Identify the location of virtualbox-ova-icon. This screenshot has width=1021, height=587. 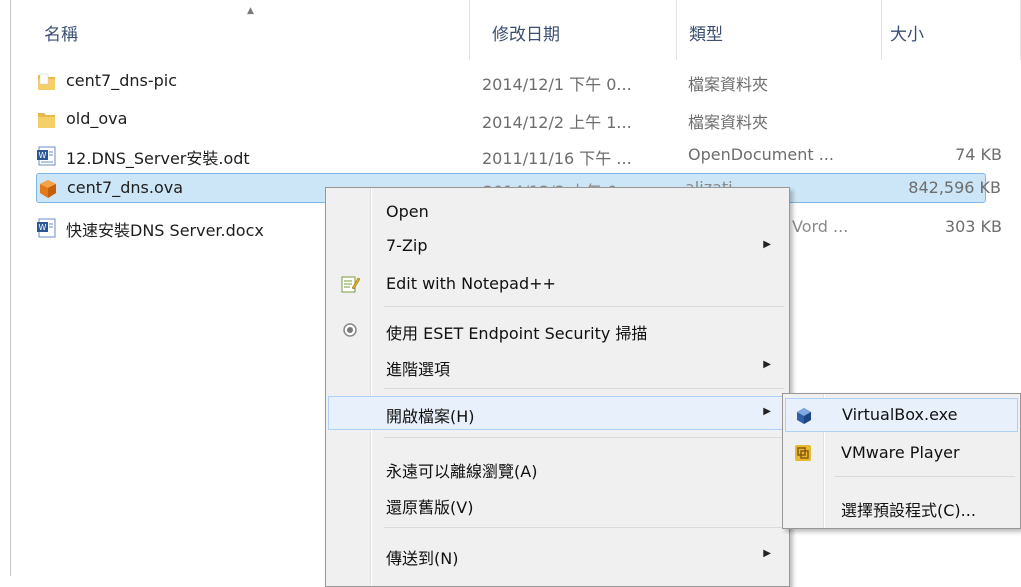
(48, 189).